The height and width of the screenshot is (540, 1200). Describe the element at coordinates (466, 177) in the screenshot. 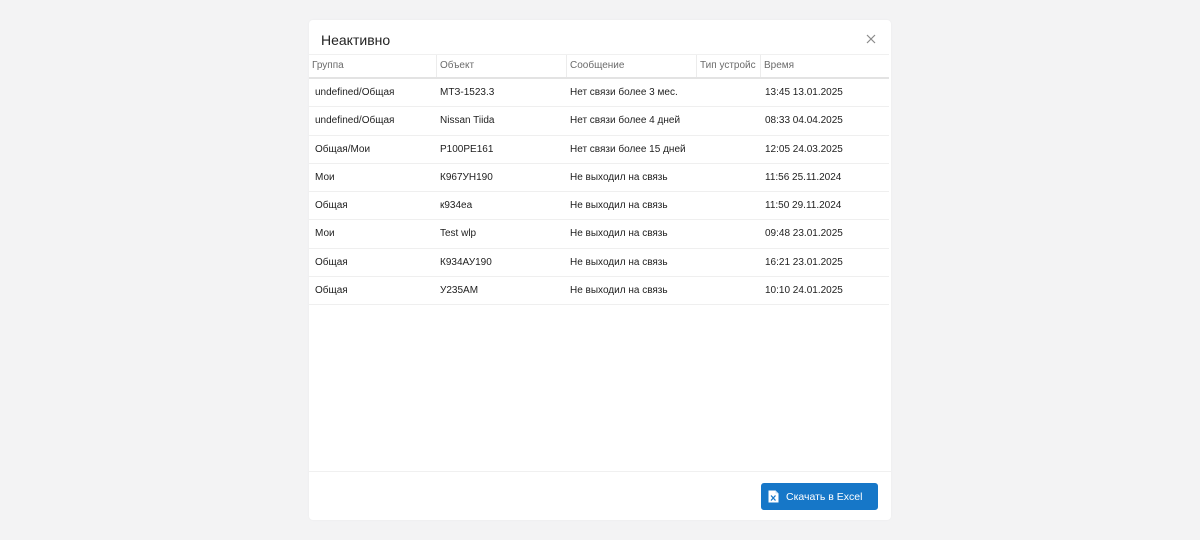

I see `cell-object: К967УН190` at that location.